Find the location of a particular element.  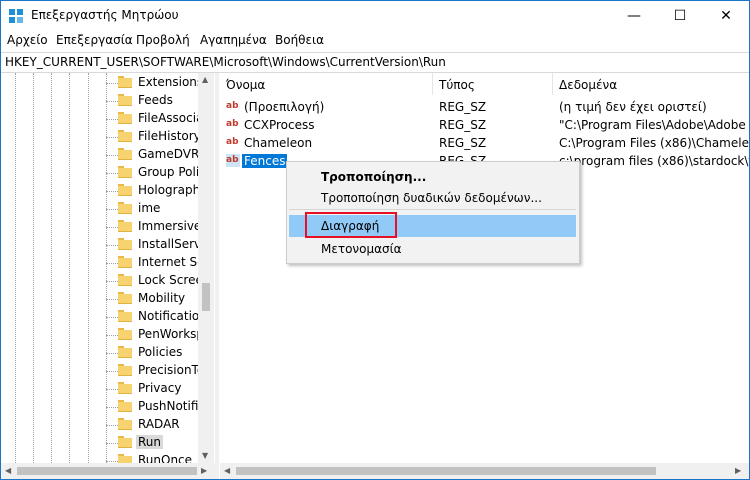

menu-help: Βοήθεια is located at coordinates (299, 40).